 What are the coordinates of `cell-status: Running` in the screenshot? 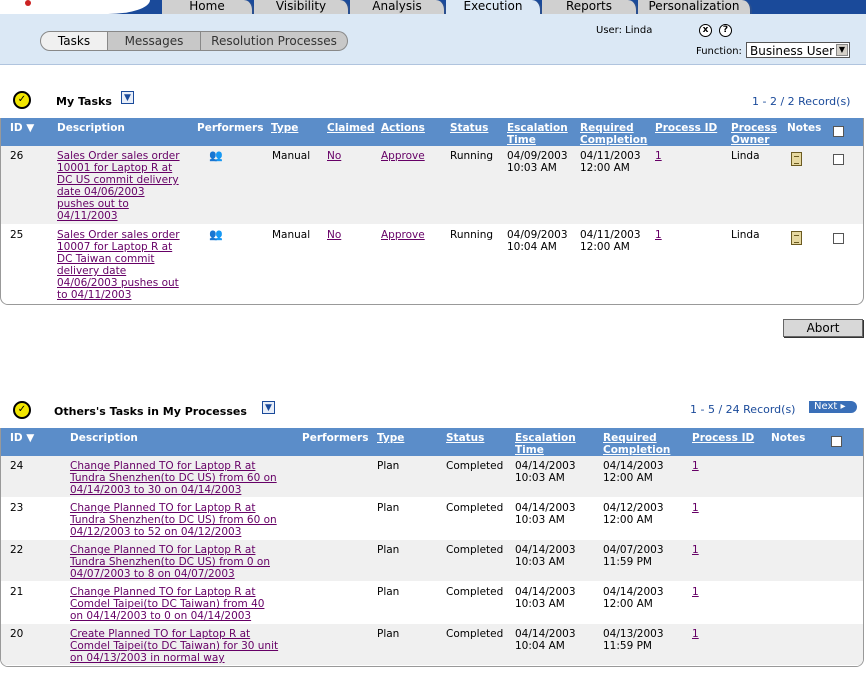 It's located at (472, 156).